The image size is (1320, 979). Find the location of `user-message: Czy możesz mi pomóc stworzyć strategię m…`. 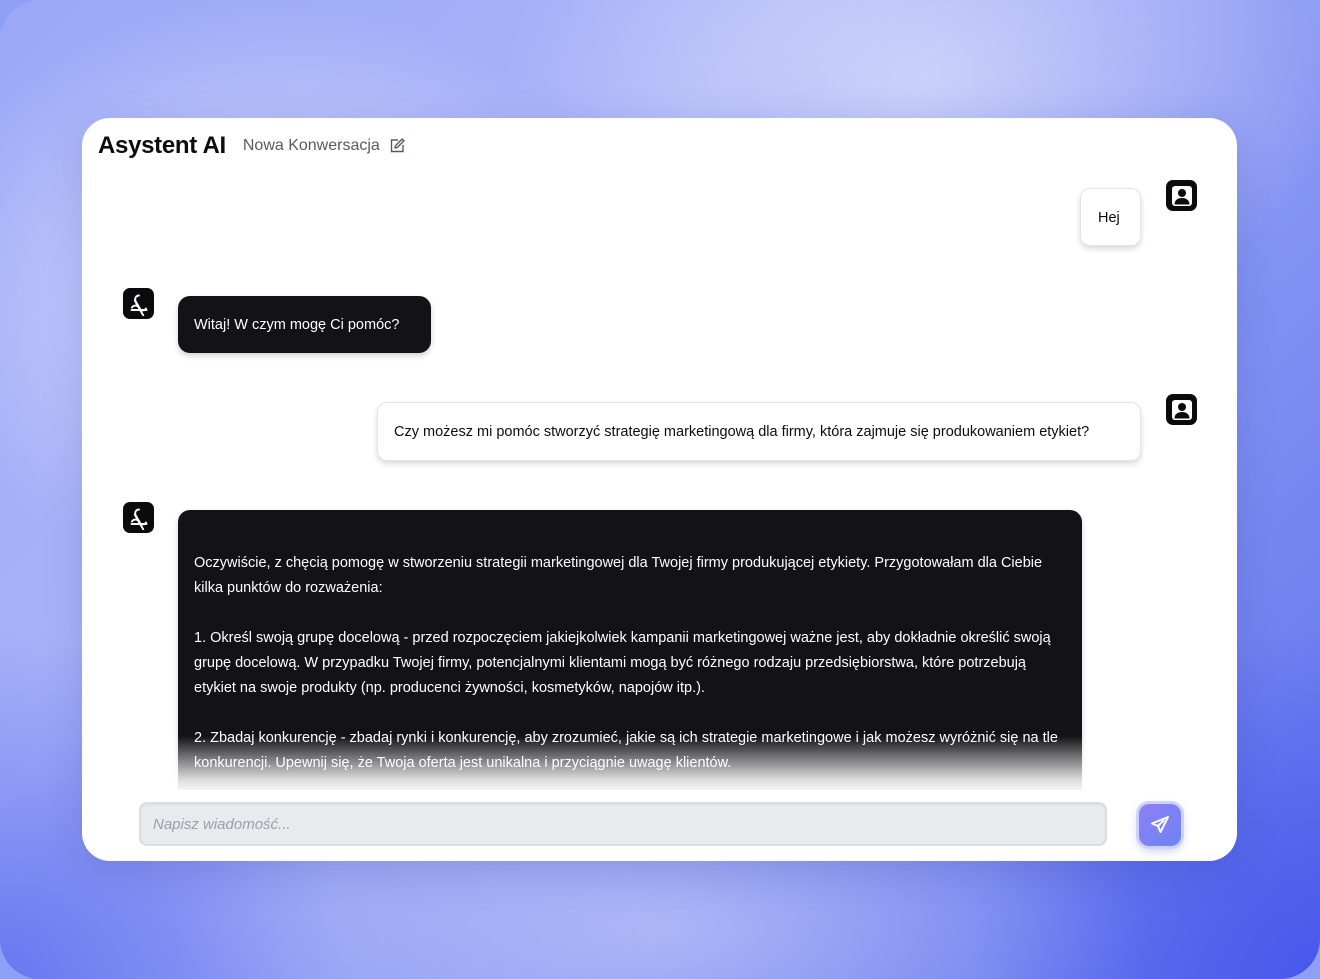

user-message: Czy możesz mi pomóc stworzyć strategię m… is located at coordinates (759, 431).